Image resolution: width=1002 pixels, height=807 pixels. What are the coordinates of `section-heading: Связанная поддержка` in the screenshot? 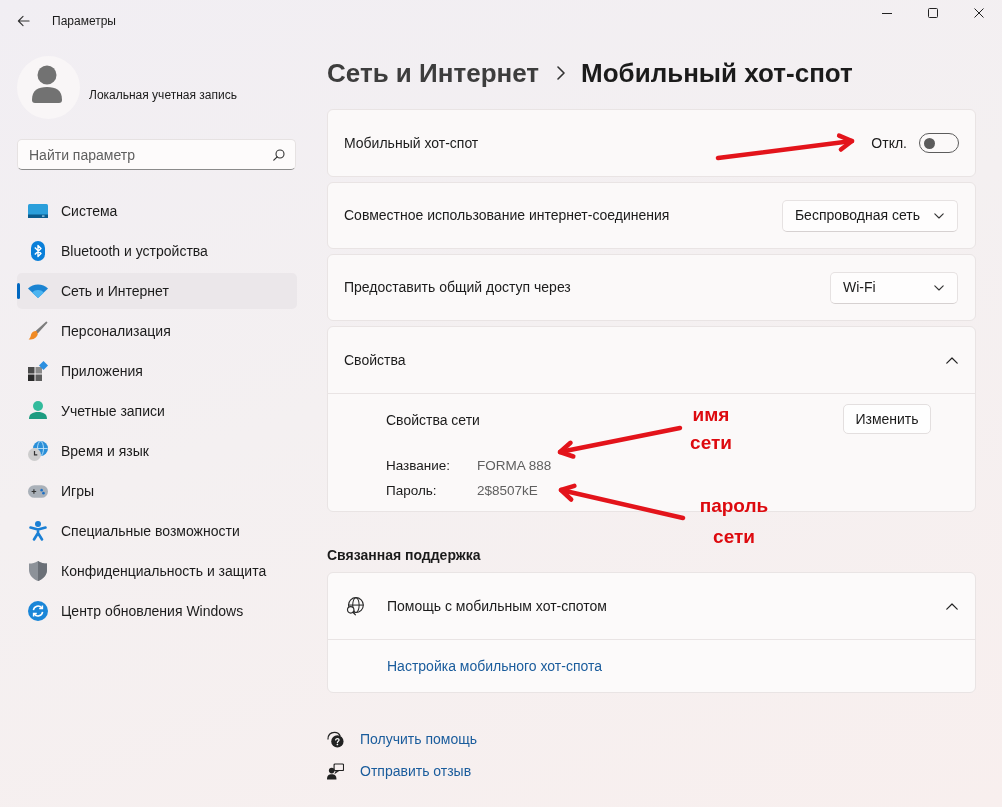 It's located at (404, 555).